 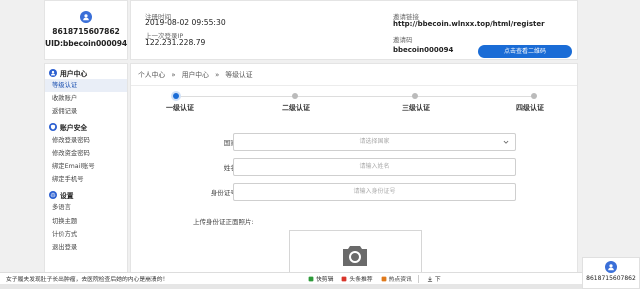 I want to click on taskbar-item-label: 快剪辑, so click(x=325, y=280).